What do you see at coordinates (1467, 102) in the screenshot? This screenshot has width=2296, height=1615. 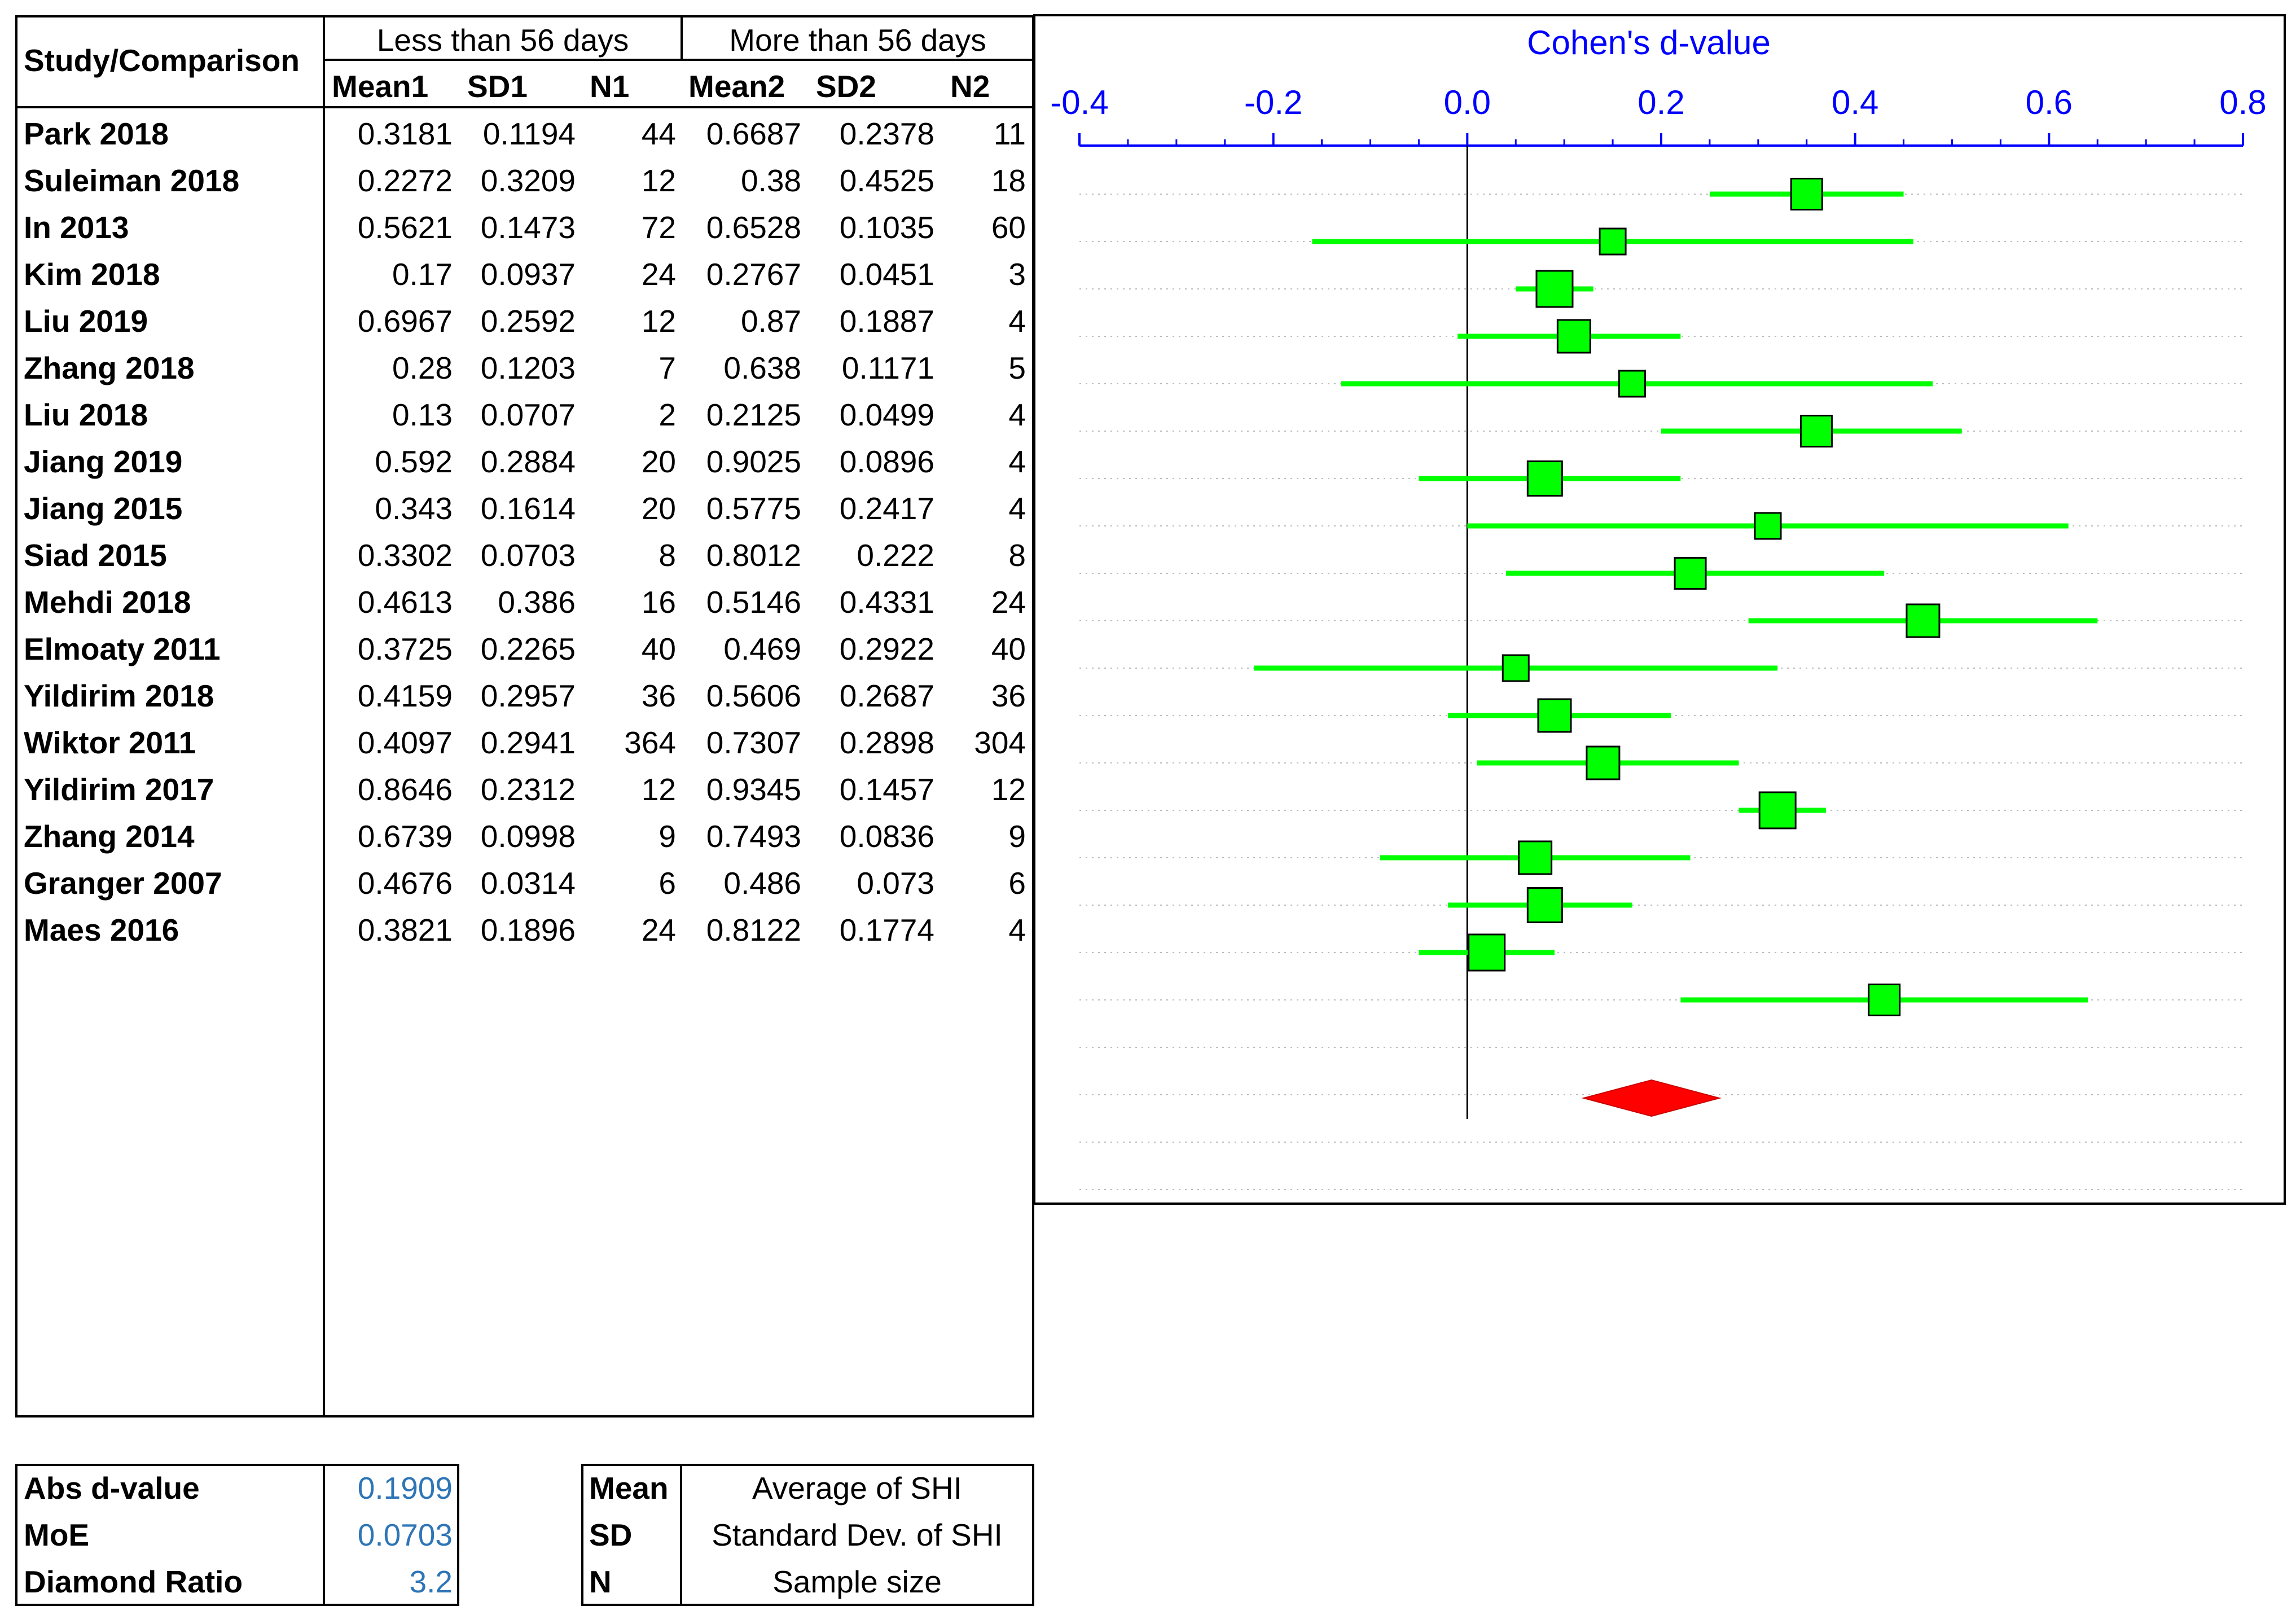 I see `x-tick-label: 0.0` at bounding box center [1467, 102].